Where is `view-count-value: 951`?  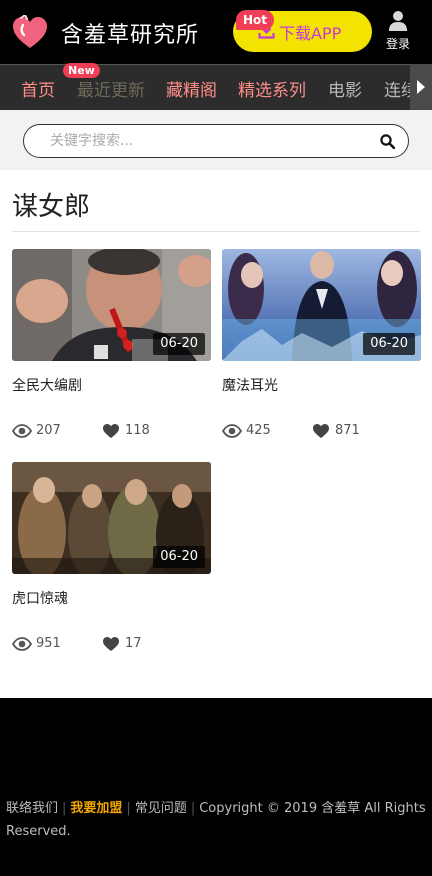
view-count-value: 951 is located at coordinates (48, 643).